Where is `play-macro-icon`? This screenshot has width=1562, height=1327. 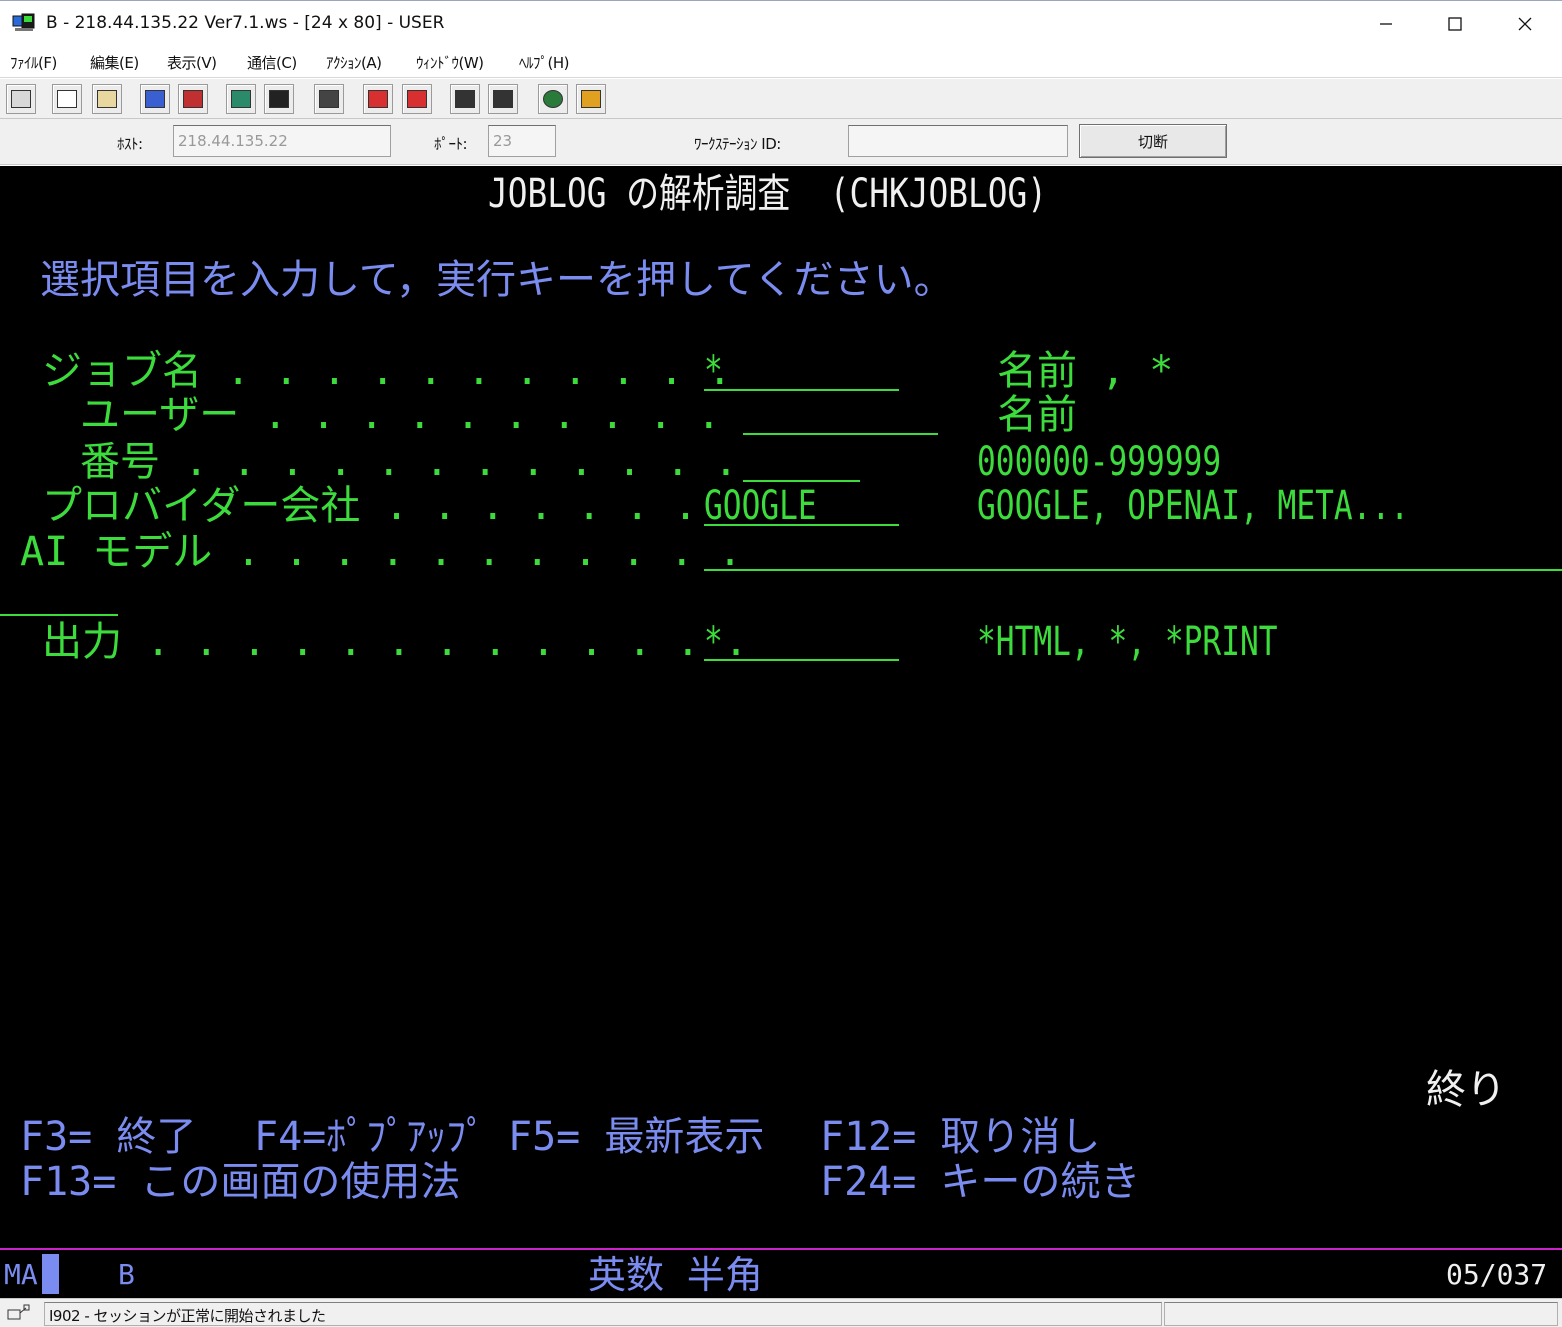 play-macro-icon is located at coordinates (465, 99).